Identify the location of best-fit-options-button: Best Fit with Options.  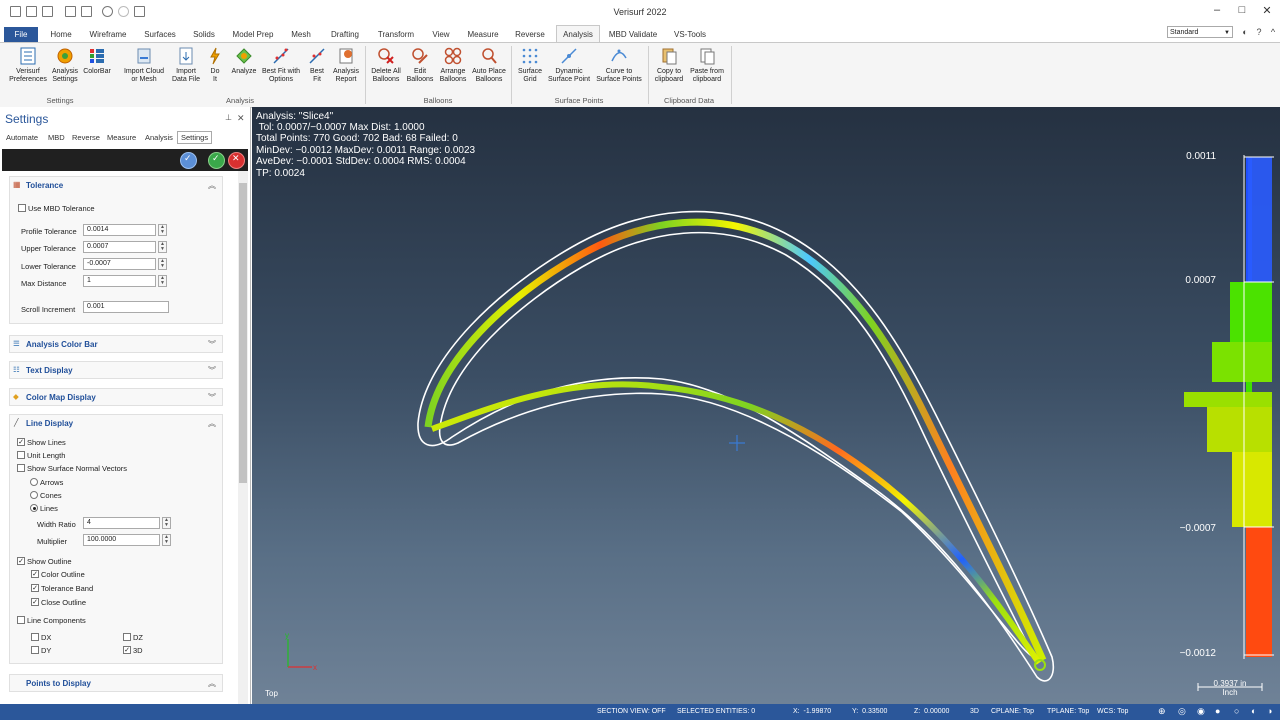
(281, 65).